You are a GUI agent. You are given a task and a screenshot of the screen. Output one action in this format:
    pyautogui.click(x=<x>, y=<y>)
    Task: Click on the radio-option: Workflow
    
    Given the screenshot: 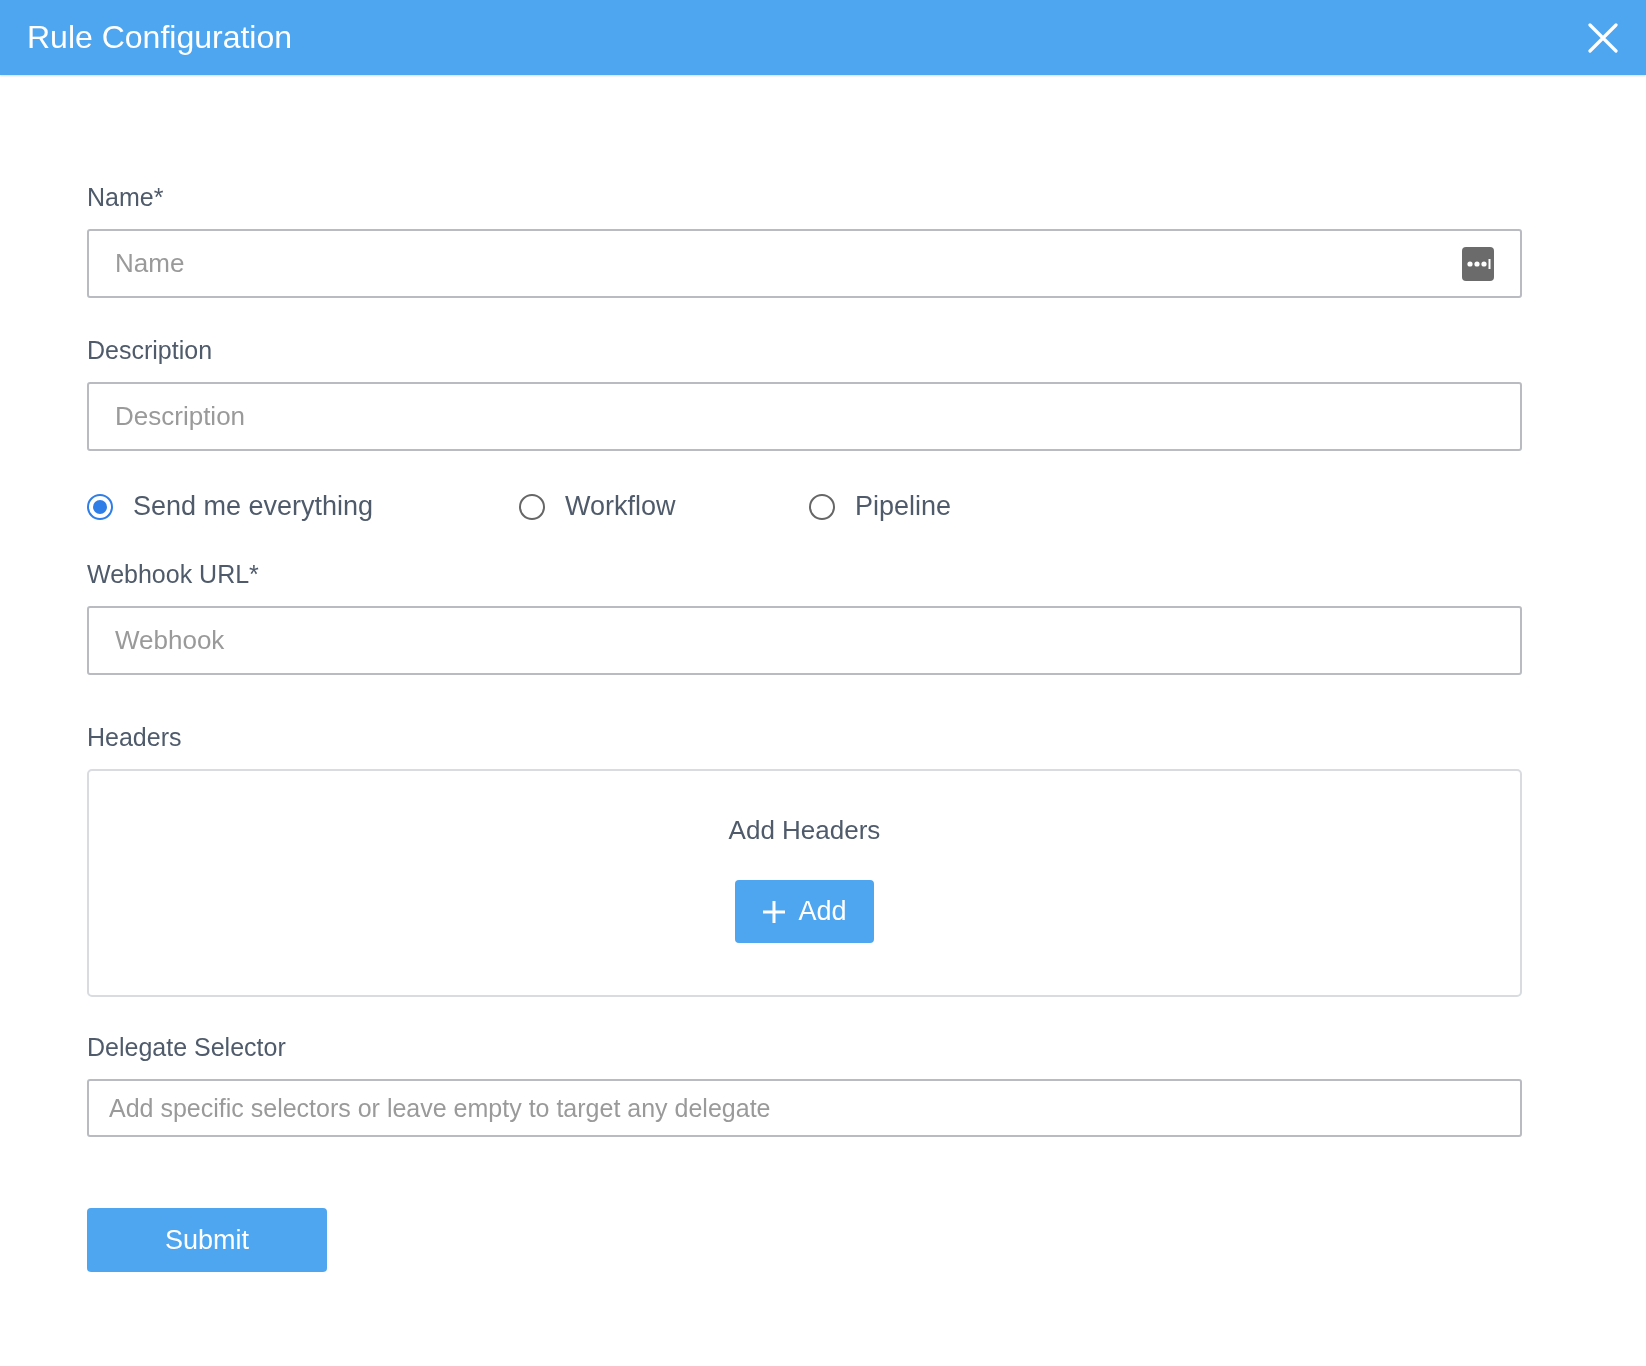 What is the action you would take?
    pyautogui.click(x=664, y=506)
    